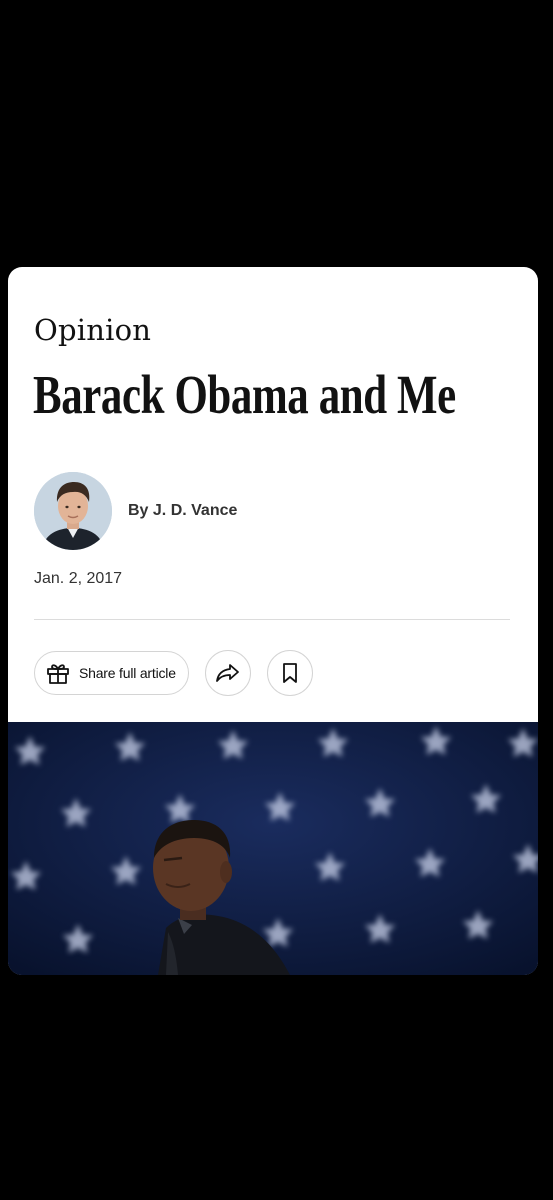 This screenshot has height=1200, width=553. I want to click on share-button, so click(227, 673).